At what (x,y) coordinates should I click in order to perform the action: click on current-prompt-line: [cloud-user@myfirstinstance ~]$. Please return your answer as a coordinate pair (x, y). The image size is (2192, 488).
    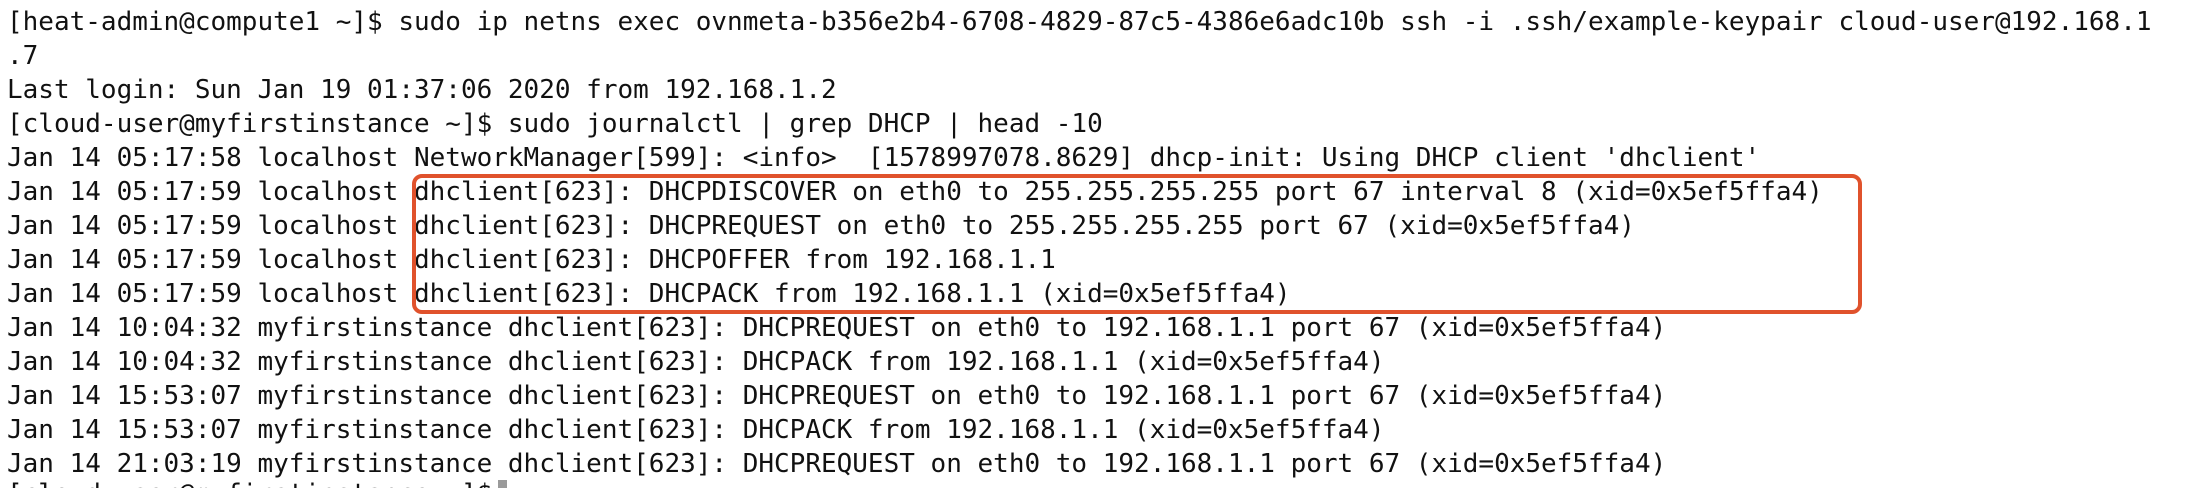
    Looking at the image, I should click on (257, 482).